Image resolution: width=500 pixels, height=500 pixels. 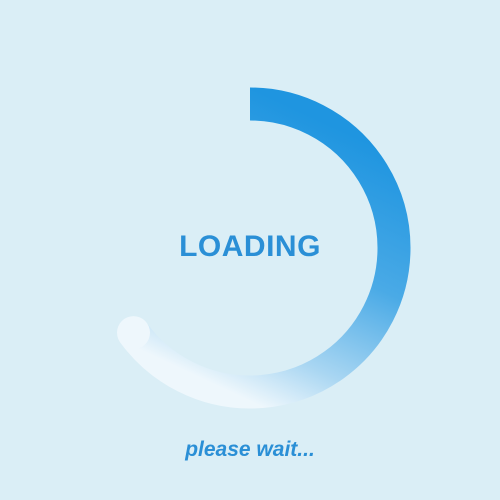 I want to click on loading-title: LOADING, so click(x=250, y=246).